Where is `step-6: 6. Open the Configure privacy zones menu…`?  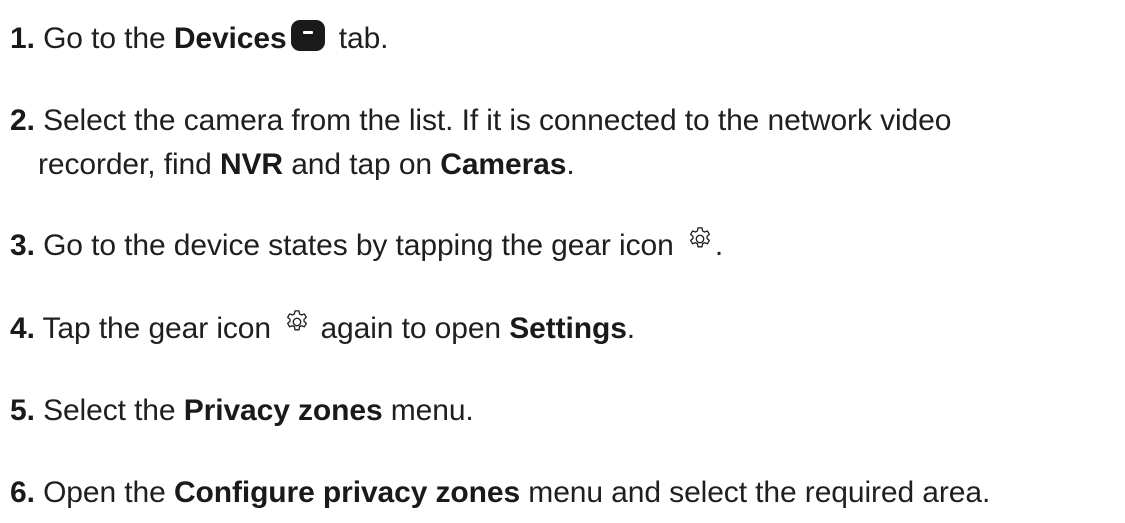 step-6: 6. Open the Configure privacy zones menu… is located at coordinates (500, 493).